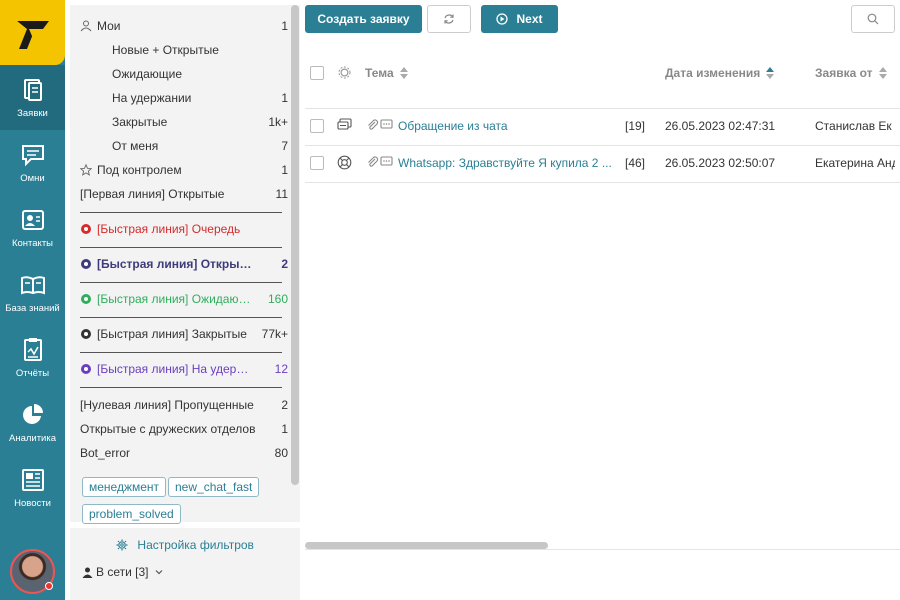 Image resolution: width=900 pixels, height=600 pixels. Describe the element at coordinates (344, 72) in the screenshot. I see `column-settings-icon` at that location.